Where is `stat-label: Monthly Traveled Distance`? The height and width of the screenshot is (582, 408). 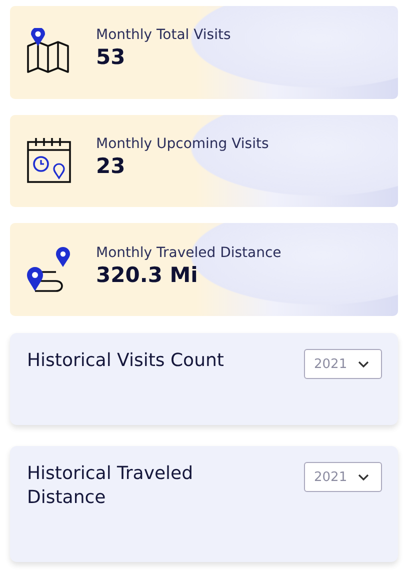 stat-label: Monthly Traveled Distance is located at coordinates (189, 252).